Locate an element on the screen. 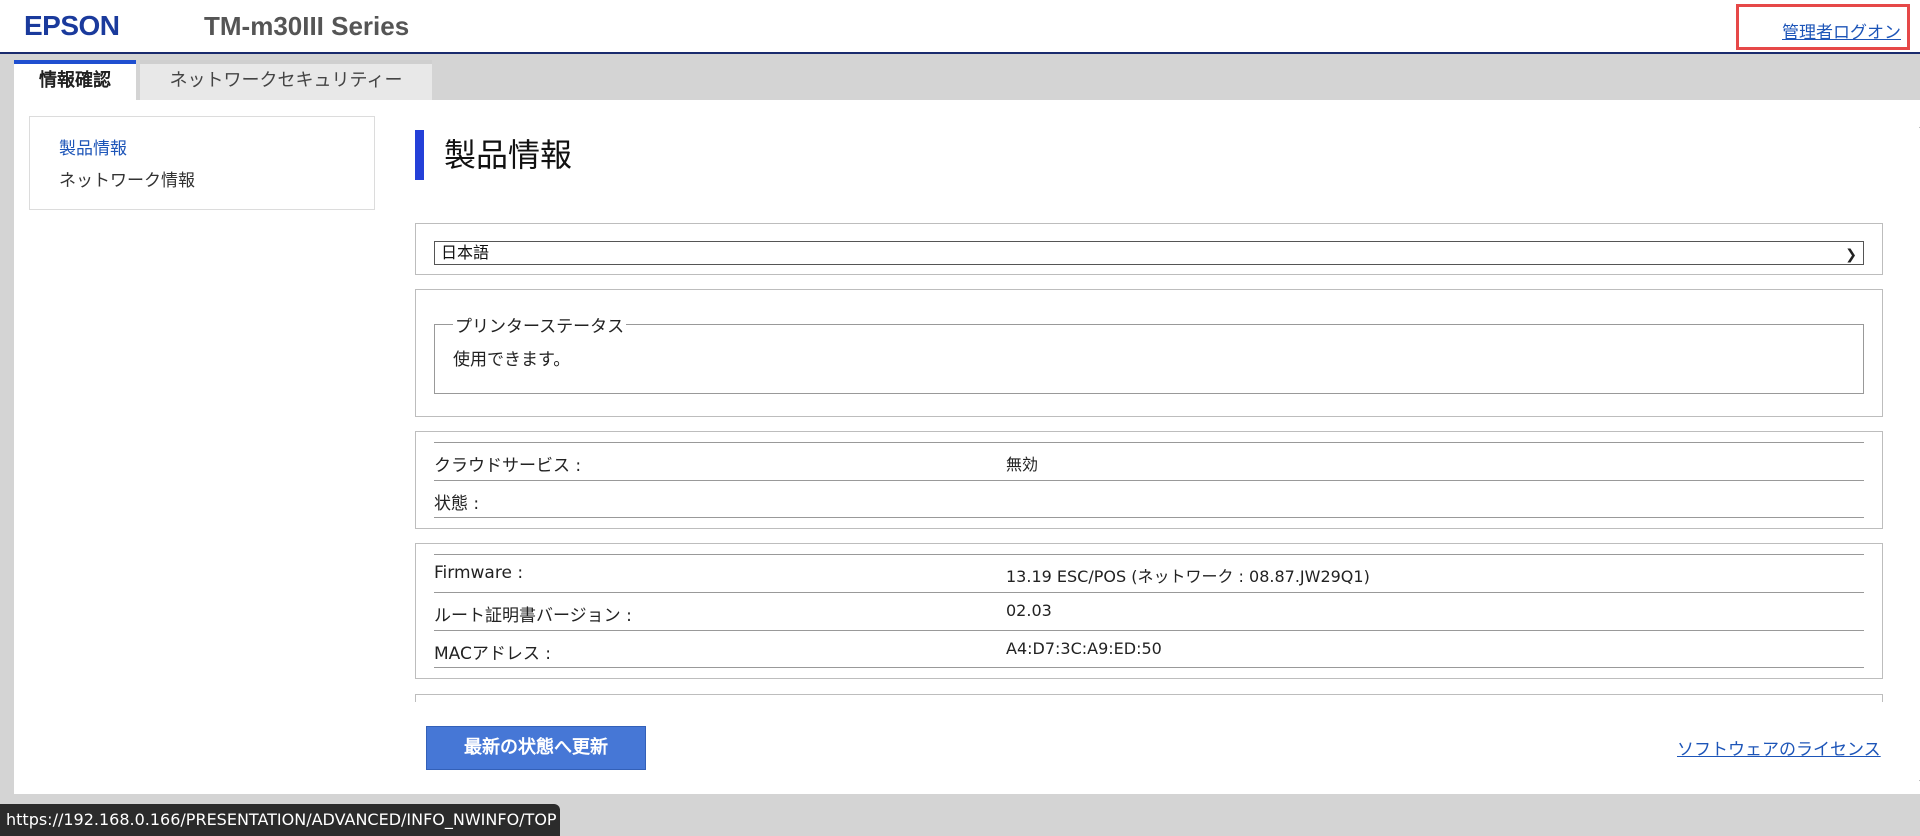  language-selected-value: 日本語 is located at coordinates (465, 252).